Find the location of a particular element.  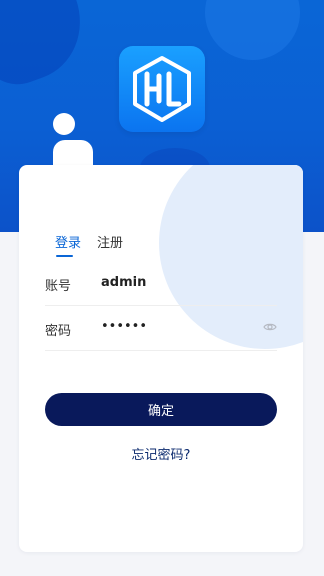

password-row: 密码 •••••• is located at coordinates (161, 328).